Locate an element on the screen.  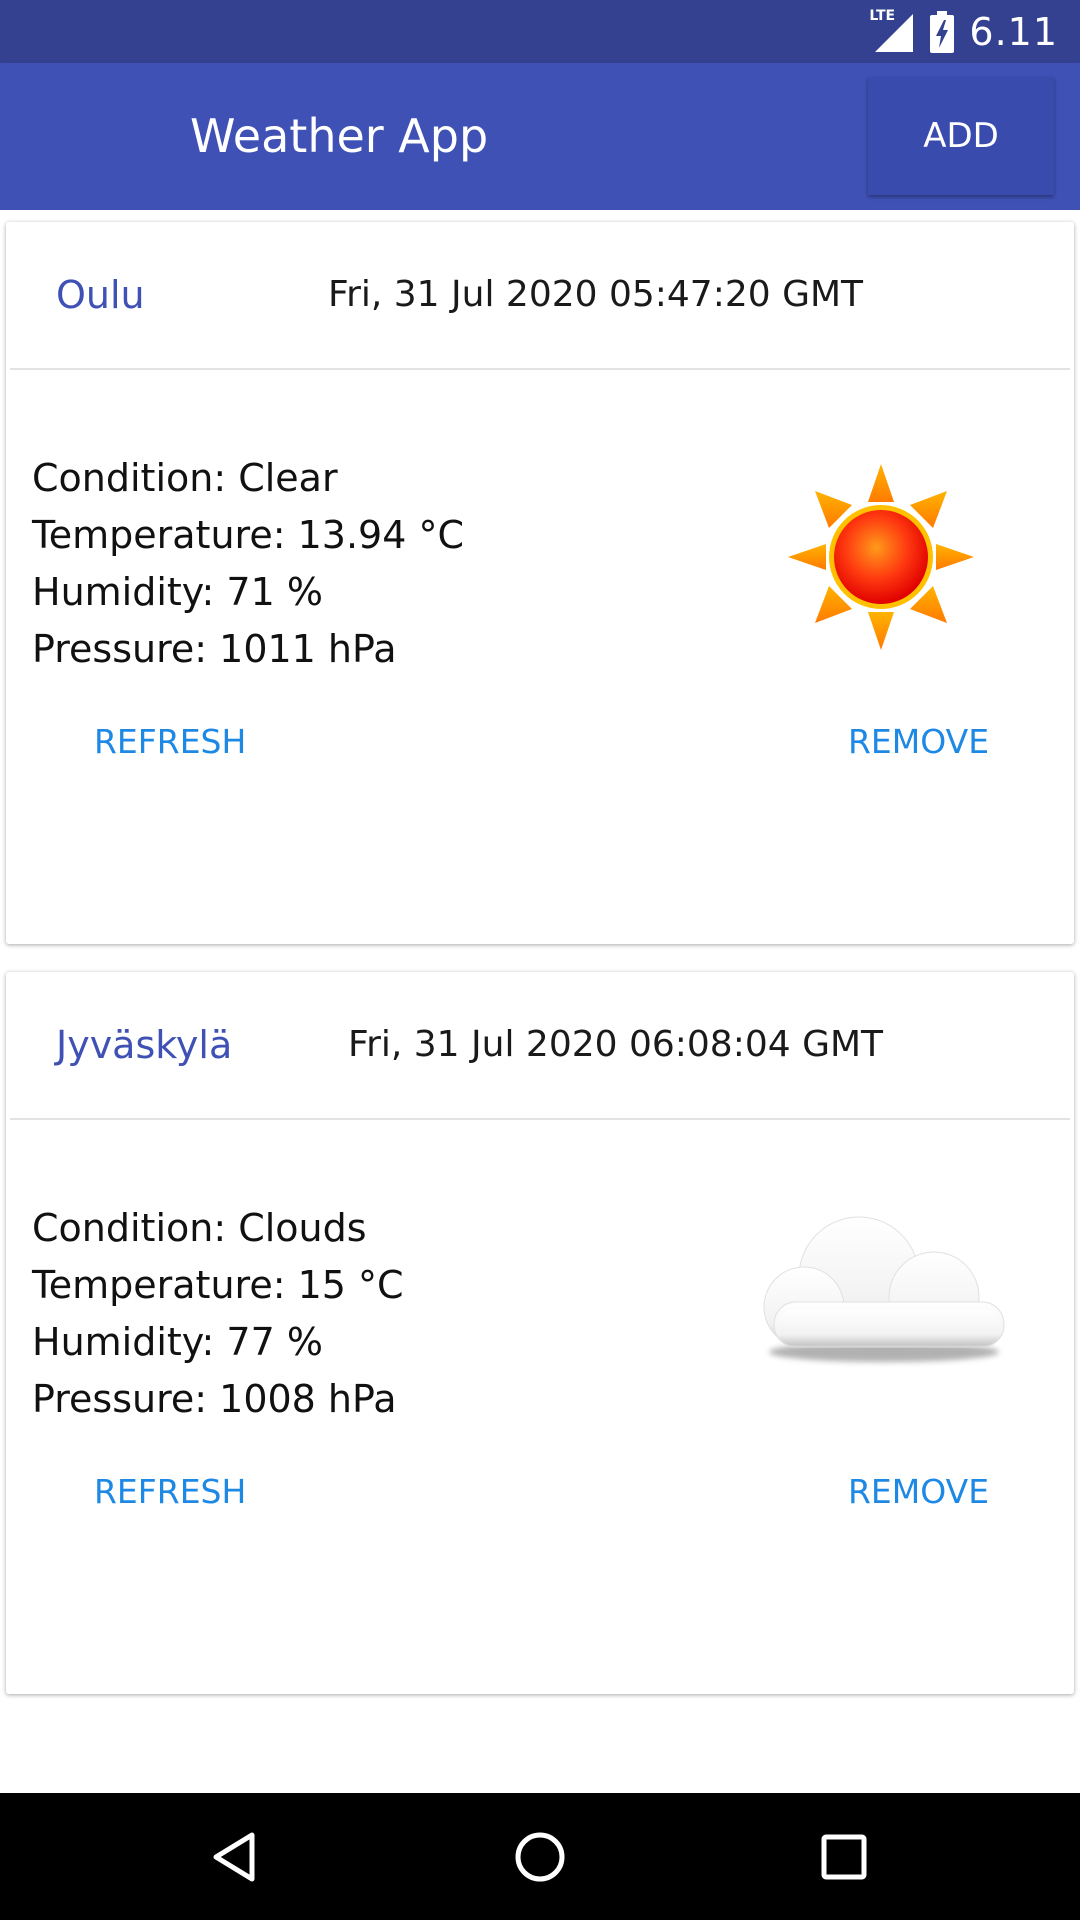
condition-text: Condition: Clouds is located at coordinates (199, 1228).